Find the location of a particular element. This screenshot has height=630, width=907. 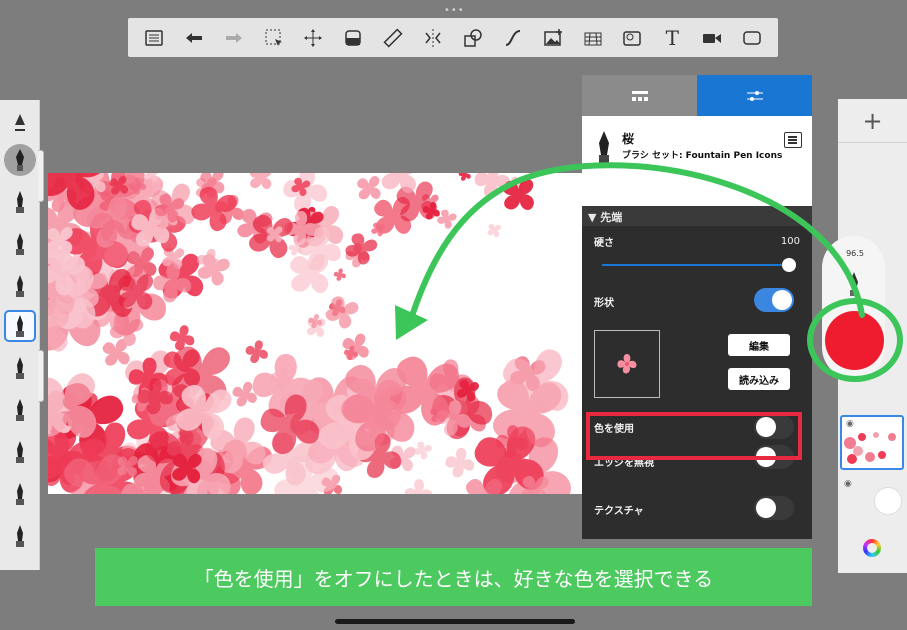

brush-name: 桜 is located at coordinates (628, 139).